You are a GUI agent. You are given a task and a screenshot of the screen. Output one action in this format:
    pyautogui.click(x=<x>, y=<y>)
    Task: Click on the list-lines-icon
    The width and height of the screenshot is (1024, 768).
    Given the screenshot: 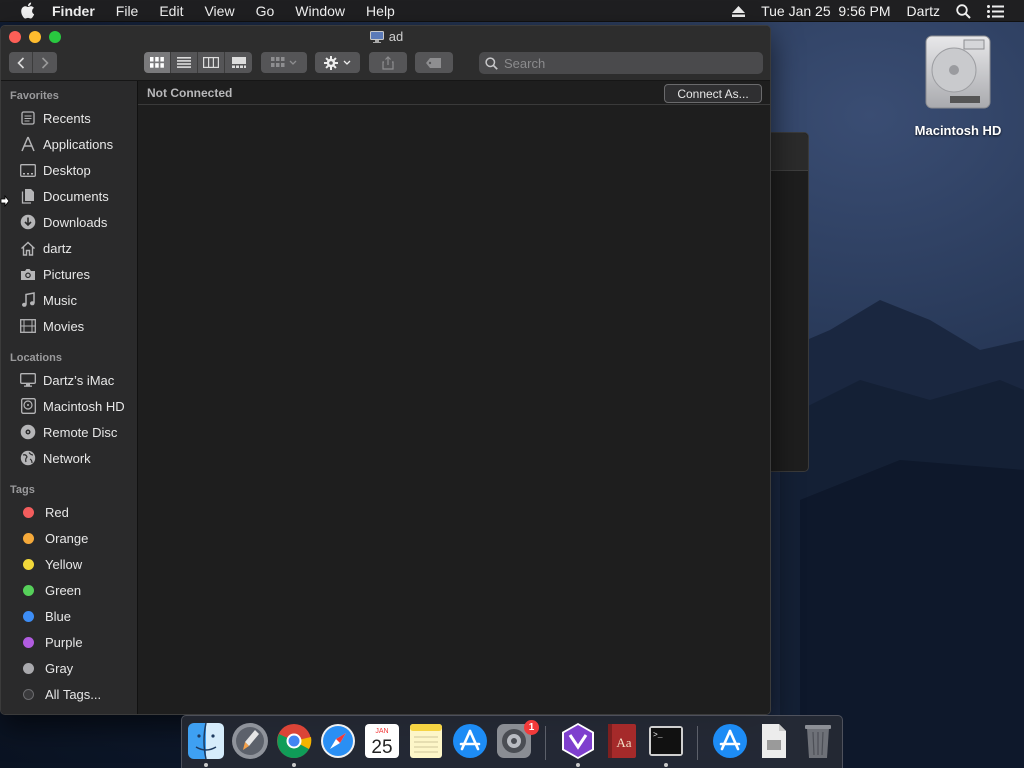 What is the action you would take?
    pyautogui.click(x=184, y=62)
    